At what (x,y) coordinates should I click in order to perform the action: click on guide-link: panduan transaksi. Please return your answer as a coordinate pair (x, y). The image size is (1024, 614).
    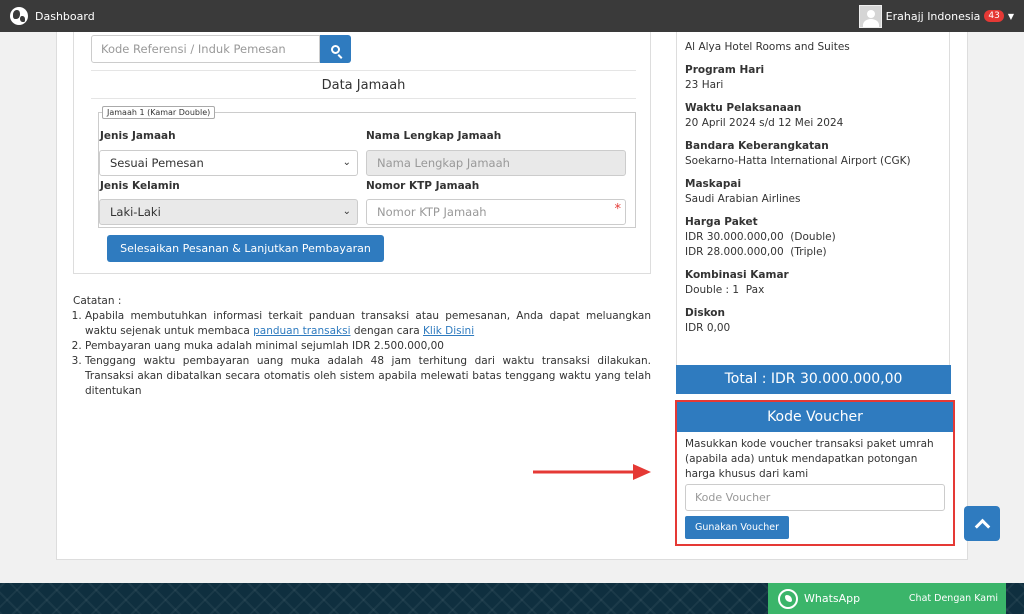
    Looking at the image, I should click on (301, 331).